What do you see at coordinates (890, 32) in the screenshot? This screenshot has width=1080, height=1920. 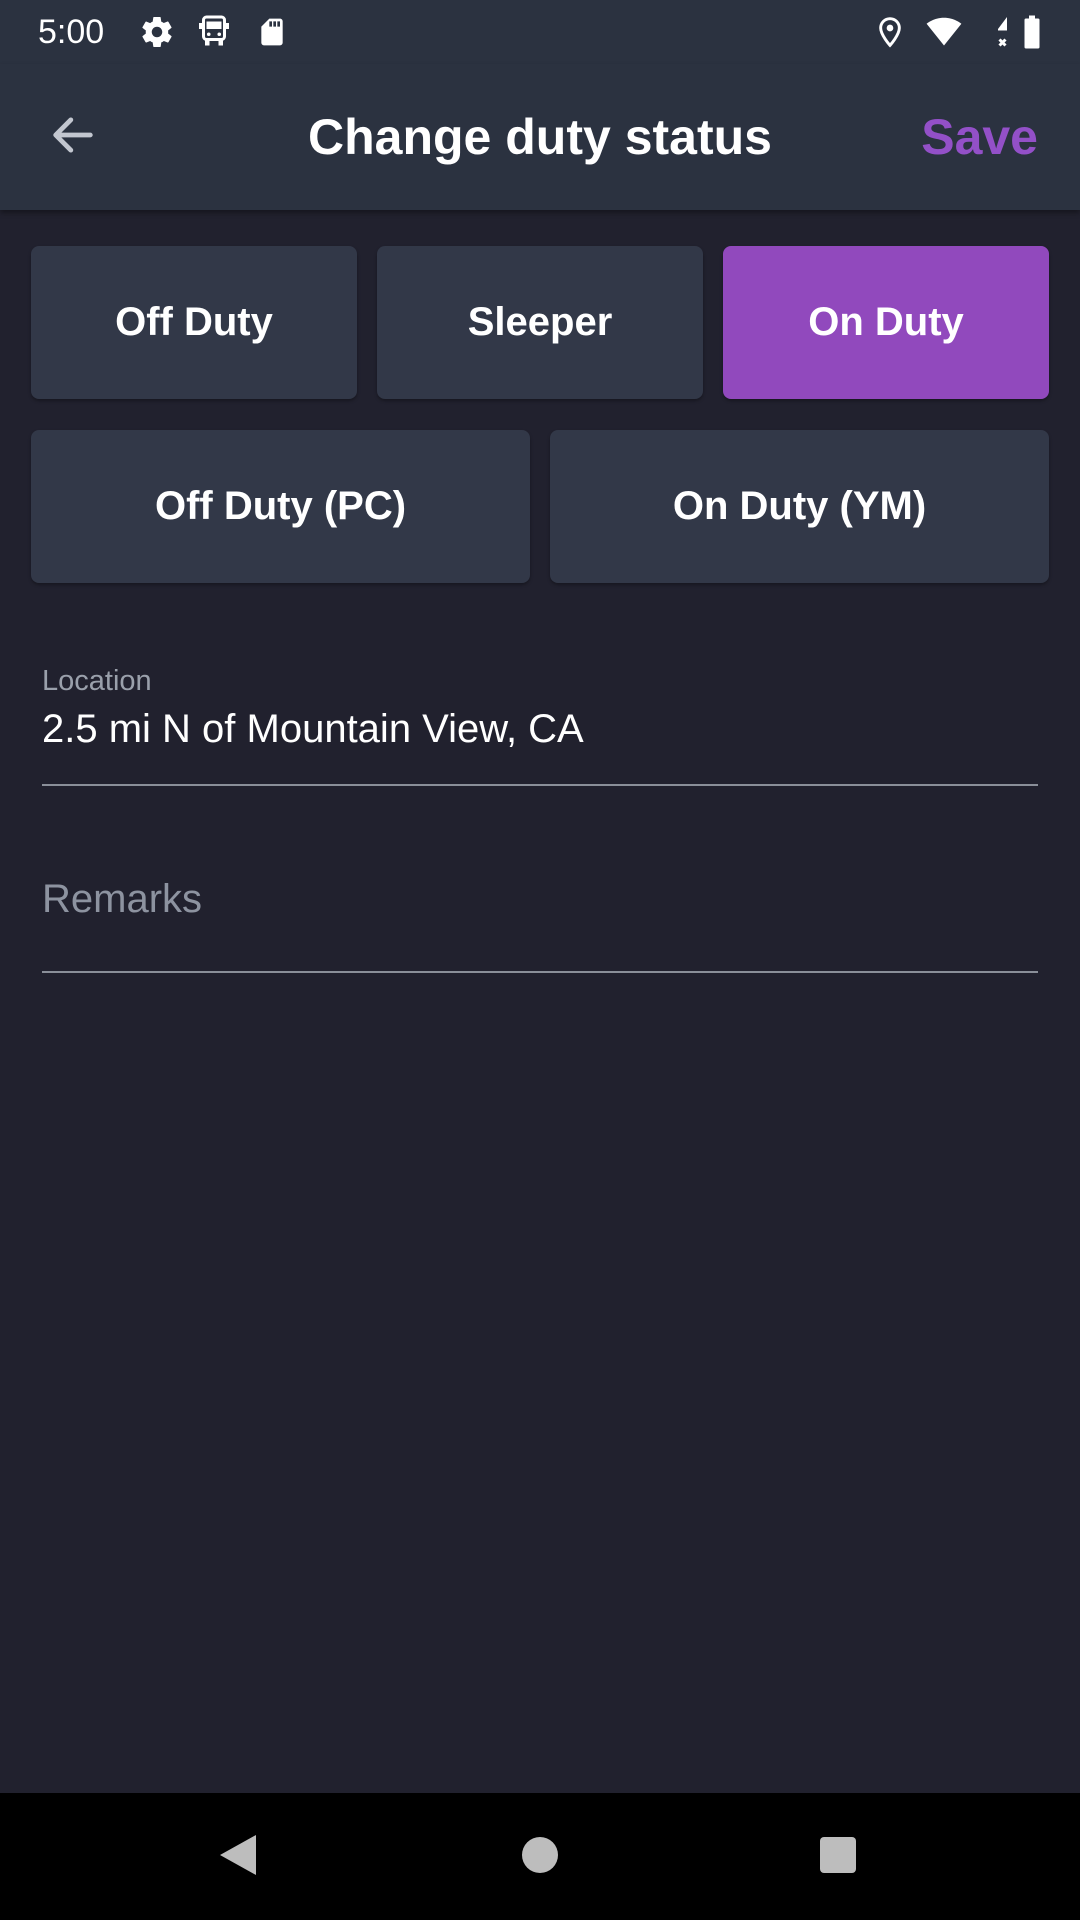 I see `location-pin-icon` at bounding box center [890, 32].